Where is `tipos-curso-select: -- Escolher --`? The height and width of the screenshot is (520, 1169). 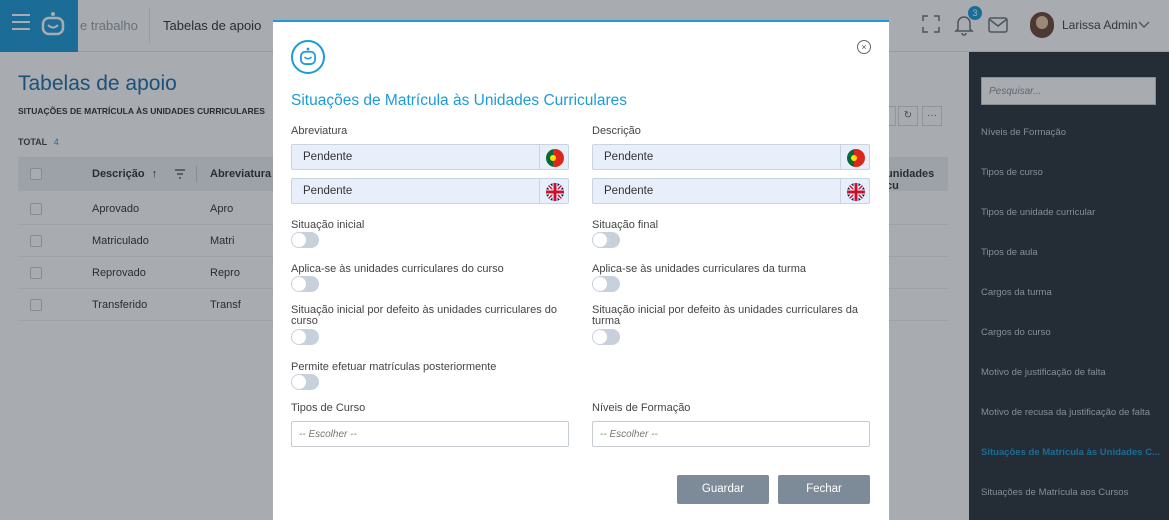 tipos-curso-select: -- Escolher -- is located at coordinates (430, 434).